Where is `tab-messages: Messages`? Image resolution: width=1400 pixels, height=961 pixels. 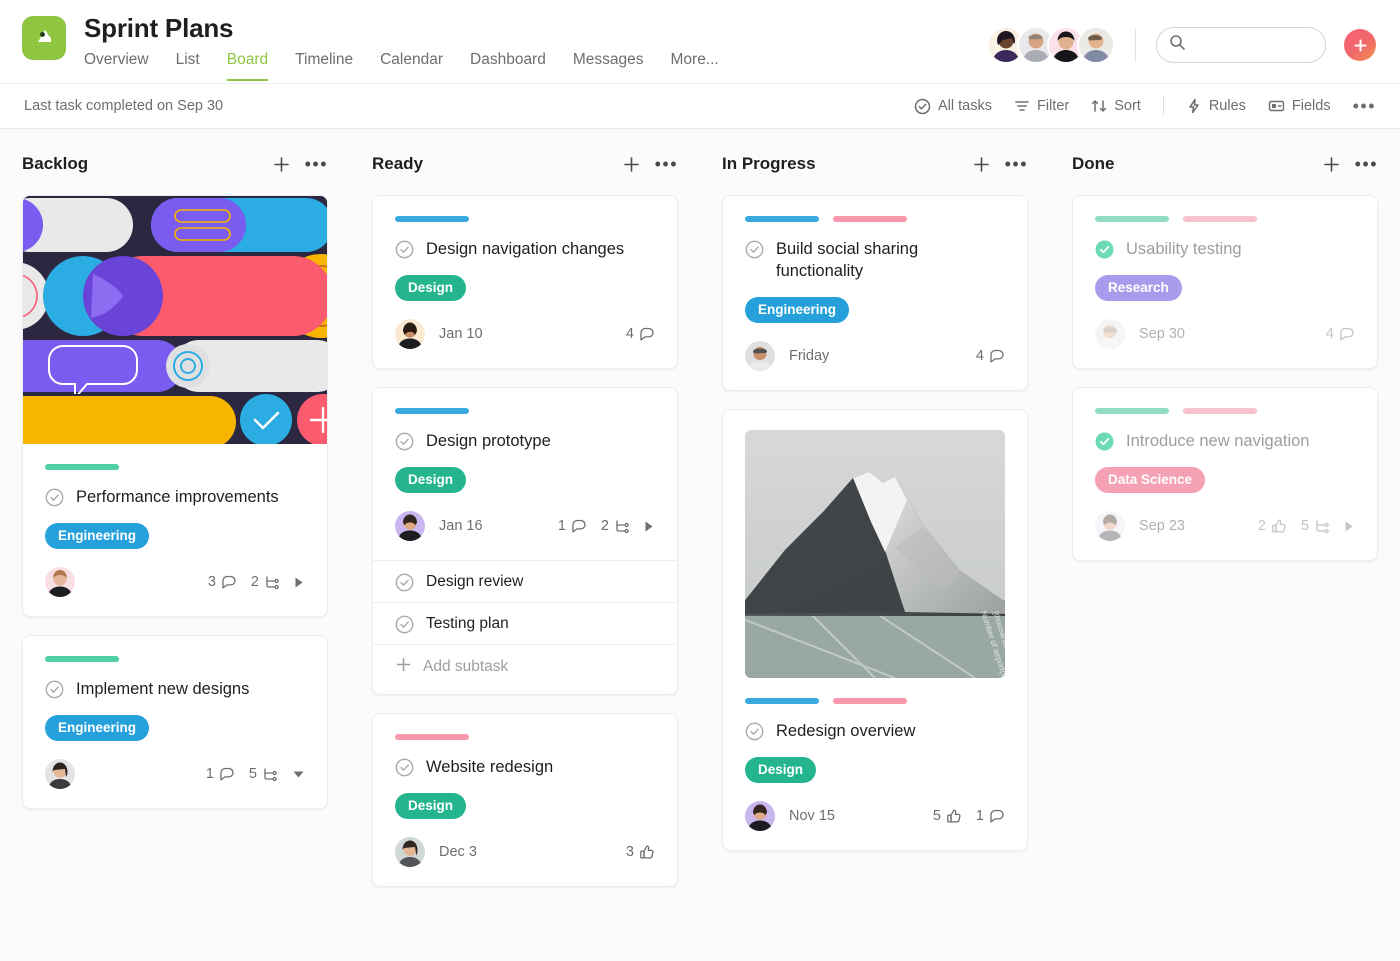 tab-messages: Messages is located at coordinates (608, 65).